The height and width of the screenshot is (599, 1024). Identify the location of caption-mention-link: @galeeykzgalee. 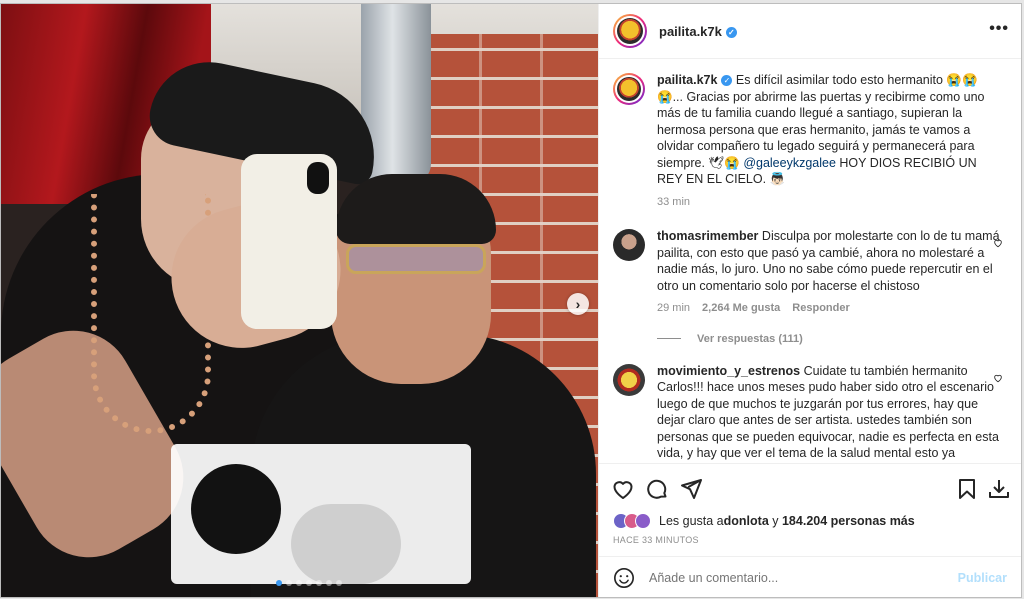
(789, 163).